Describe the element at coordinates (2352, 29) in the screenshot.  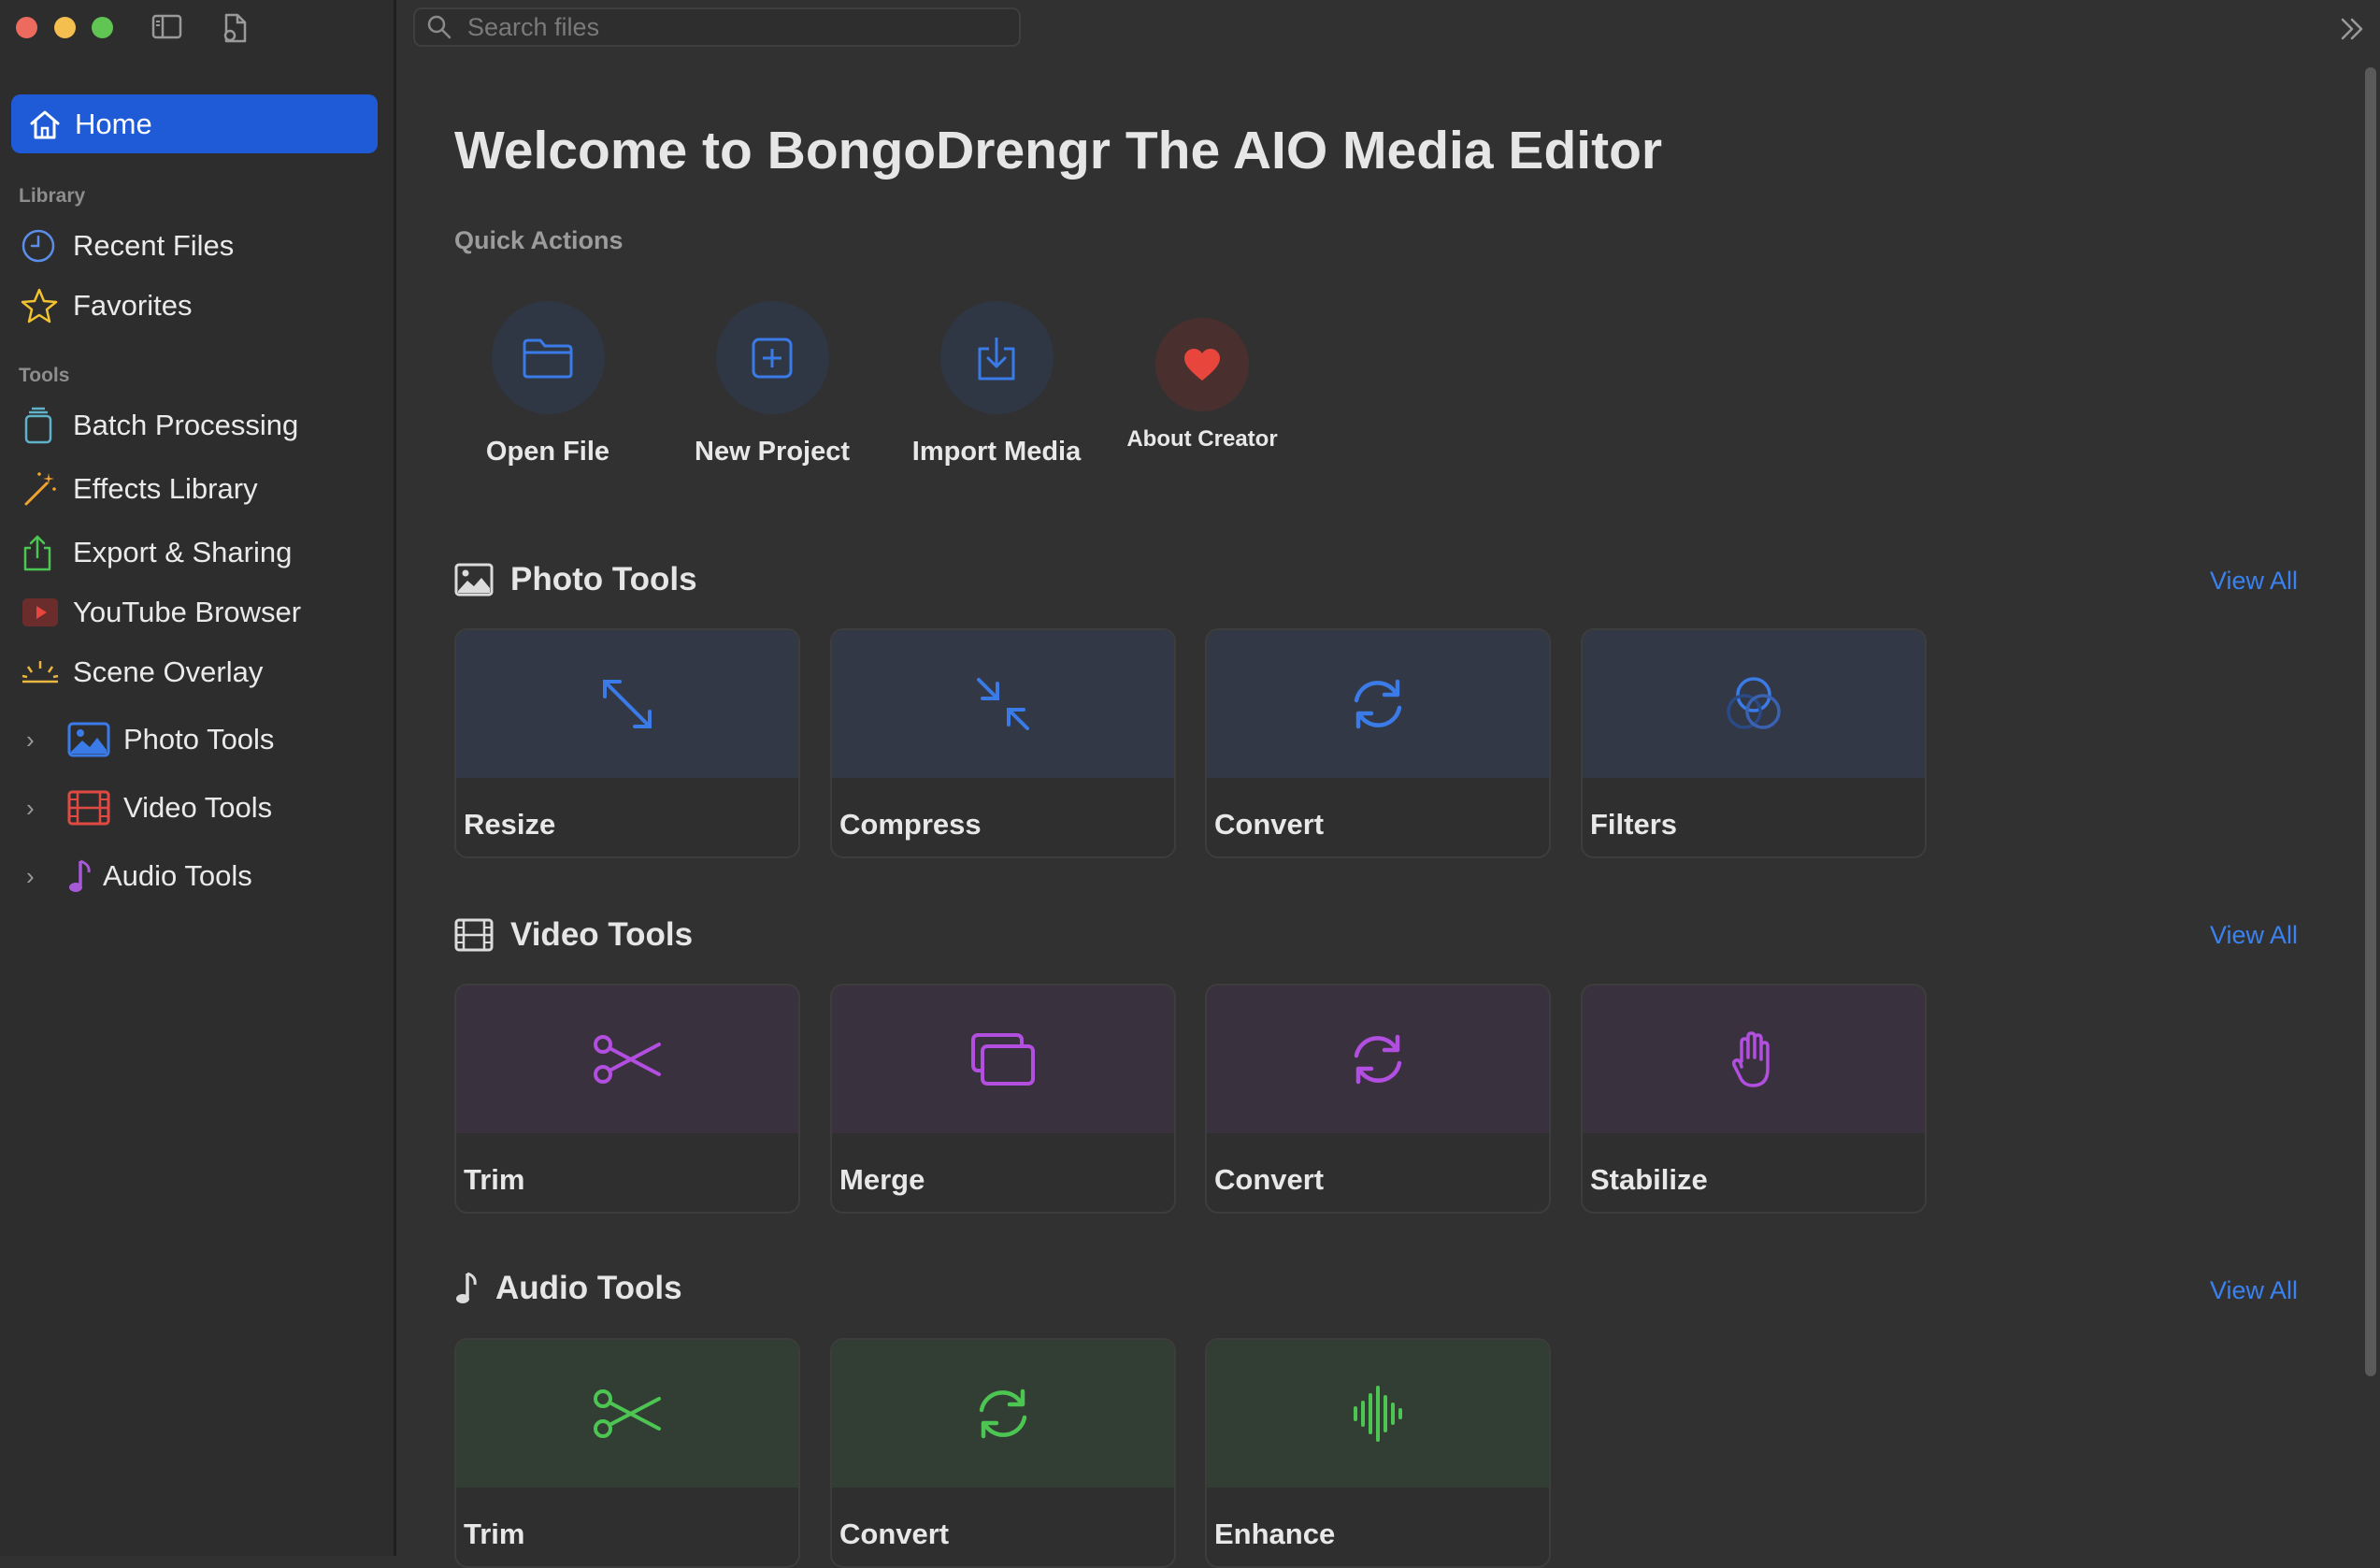
I see `double-chevron-right-icon` at that location.